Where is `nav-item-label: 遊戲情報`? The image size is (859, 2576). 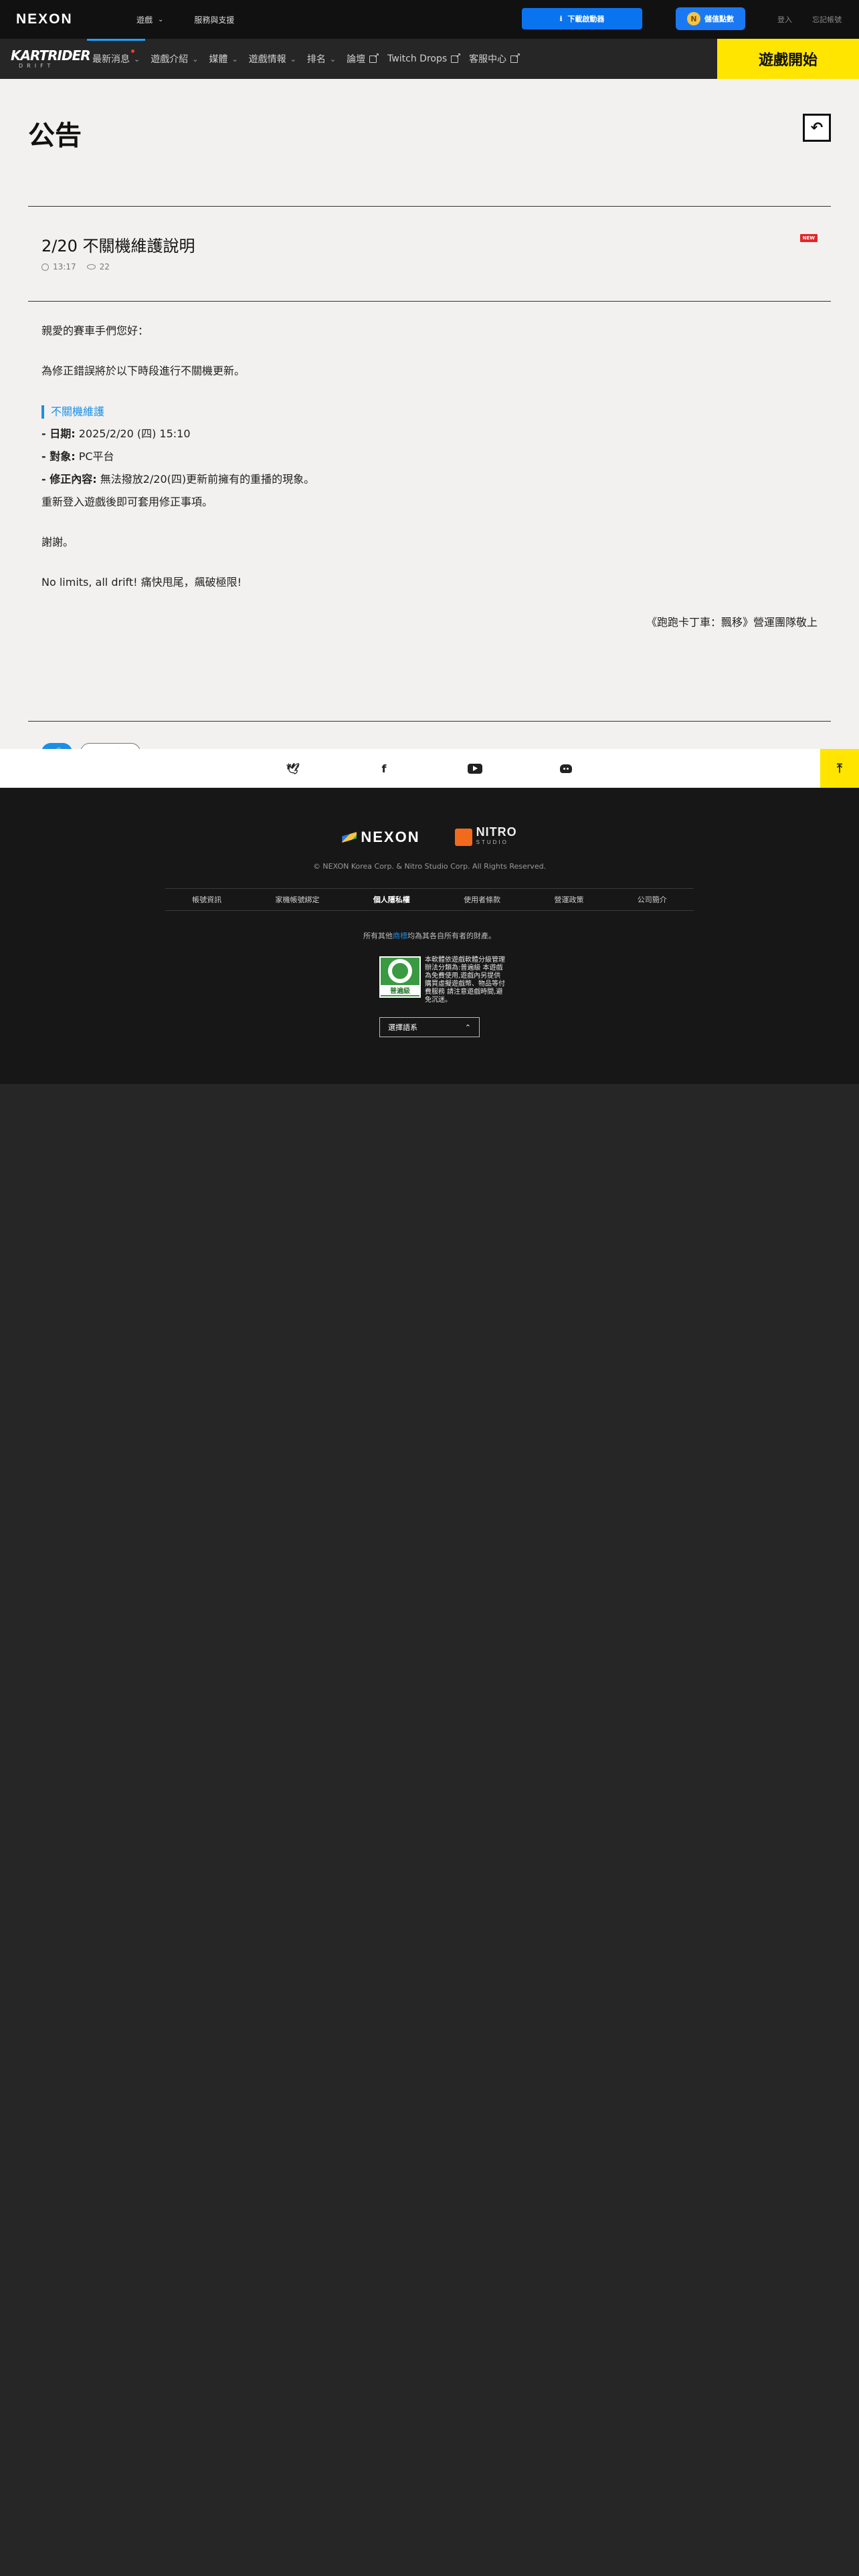 nav-item-label: 遊戲情報 is located at coordinates (267, 60).